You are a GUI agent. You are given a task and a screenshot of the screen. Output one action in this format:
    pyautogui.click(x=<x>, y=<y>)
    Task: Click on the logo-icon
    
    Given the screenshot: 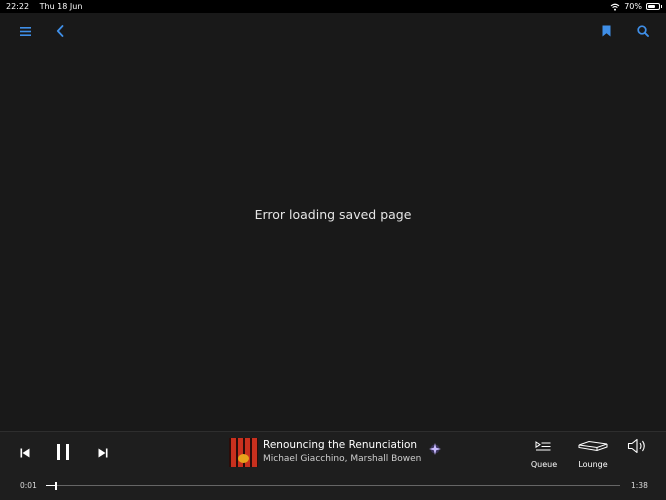 What is the action you would take?
    pyautogui.click(x=243, y=458)
    